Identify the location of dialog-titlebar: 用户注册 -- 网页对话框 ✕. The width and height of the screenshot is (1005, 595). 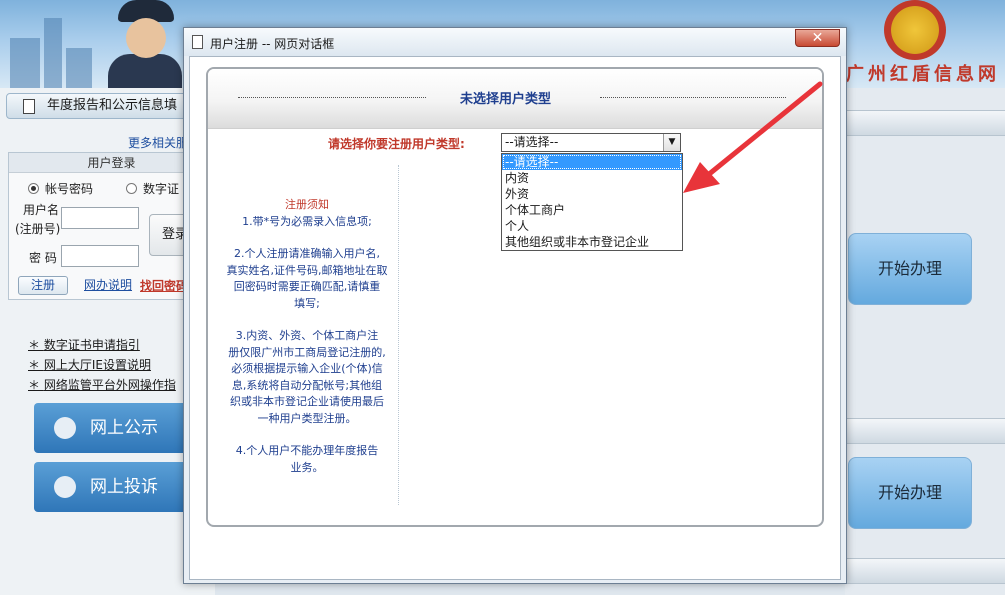
(515, 42).